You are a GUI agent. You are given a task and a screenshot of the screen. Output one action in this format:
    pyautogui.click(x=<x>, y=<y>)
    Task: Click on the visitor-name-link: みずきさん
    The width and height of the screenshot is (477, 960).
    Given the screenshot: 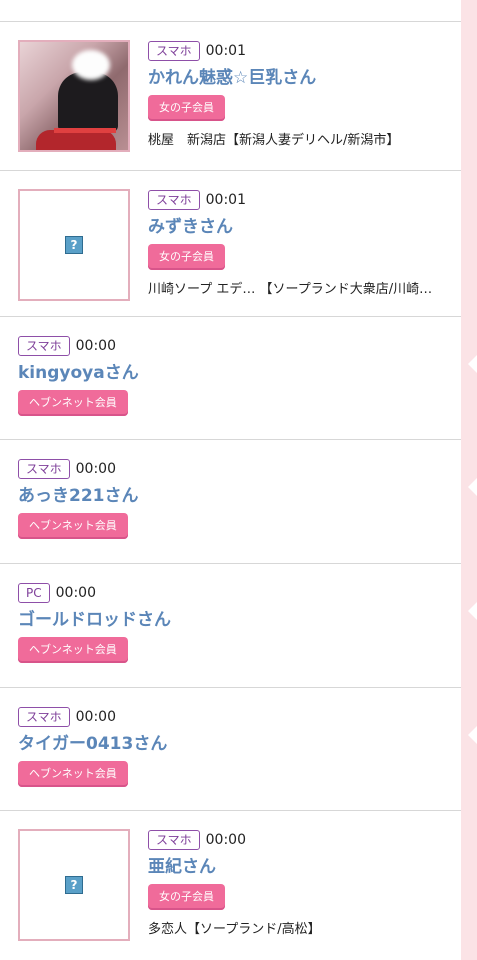 What is the action you would take?
    pyautogui.click(x=301, y=227)
    